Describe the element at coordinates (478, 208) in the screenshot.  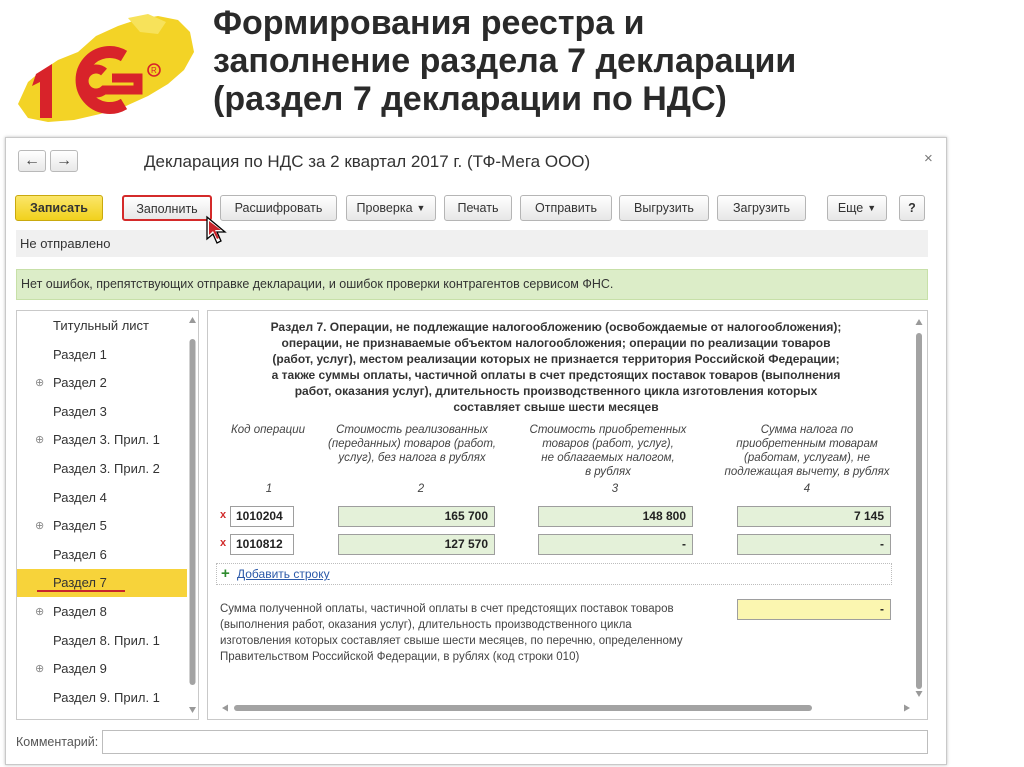
I see `print-button: Печать` at that location.